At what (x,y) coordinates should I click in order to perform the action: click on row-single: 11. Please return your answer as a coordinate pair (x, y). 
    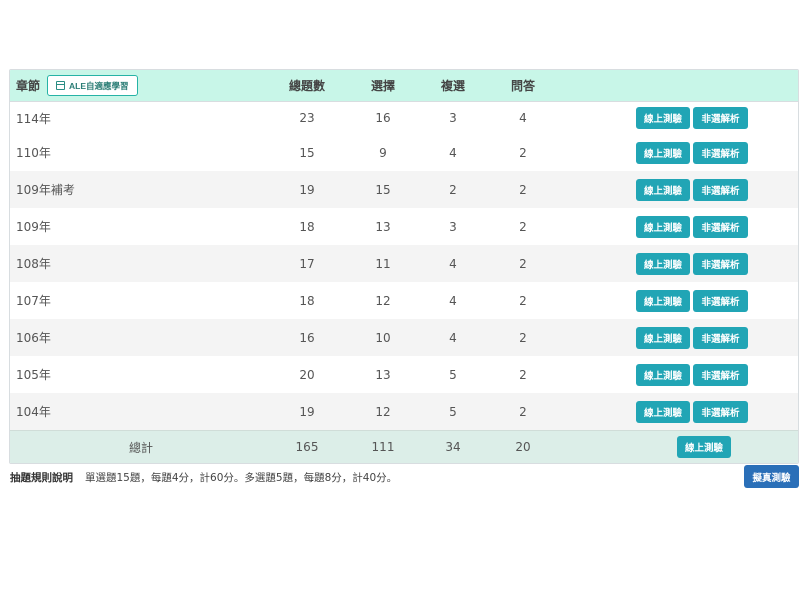
    Looking at the image, I should click on (383, 263).